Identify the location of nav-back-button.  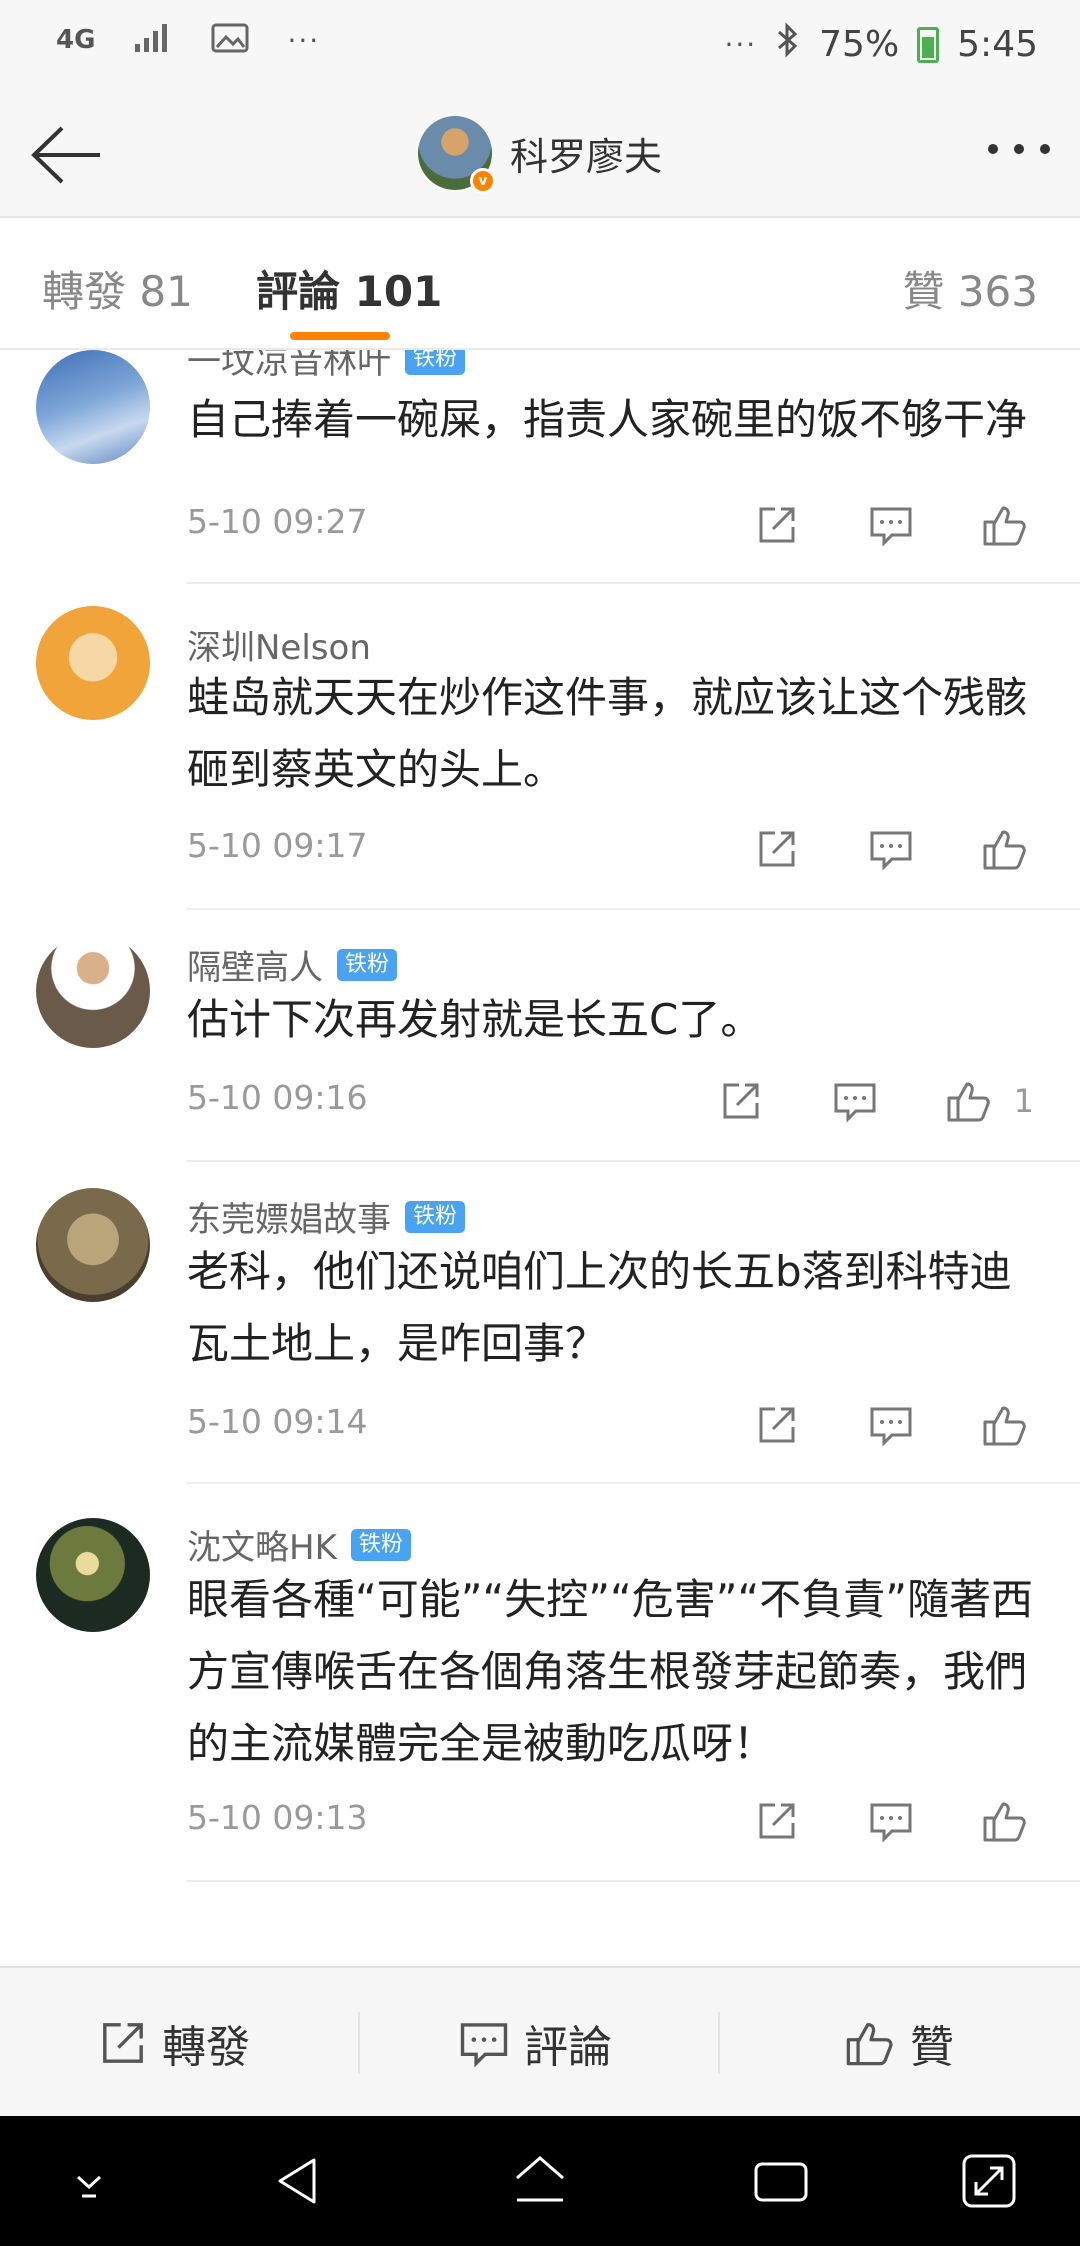
(299, 2181).